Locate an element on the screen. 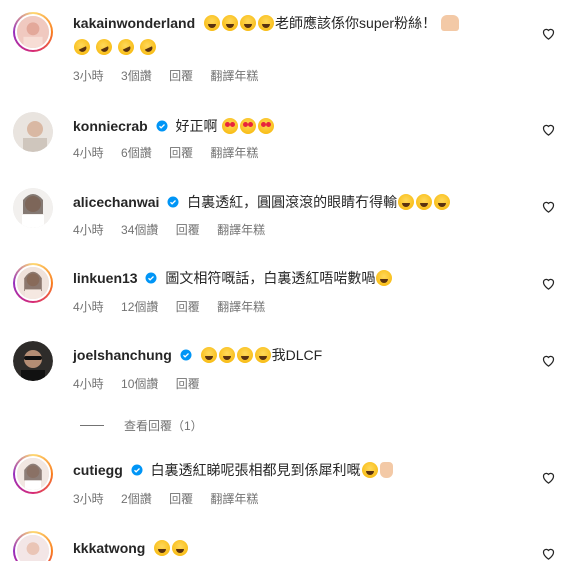 The height and width of the screenshot is (561, 570). username: alicechanwai is located at coordinates (116, 202).